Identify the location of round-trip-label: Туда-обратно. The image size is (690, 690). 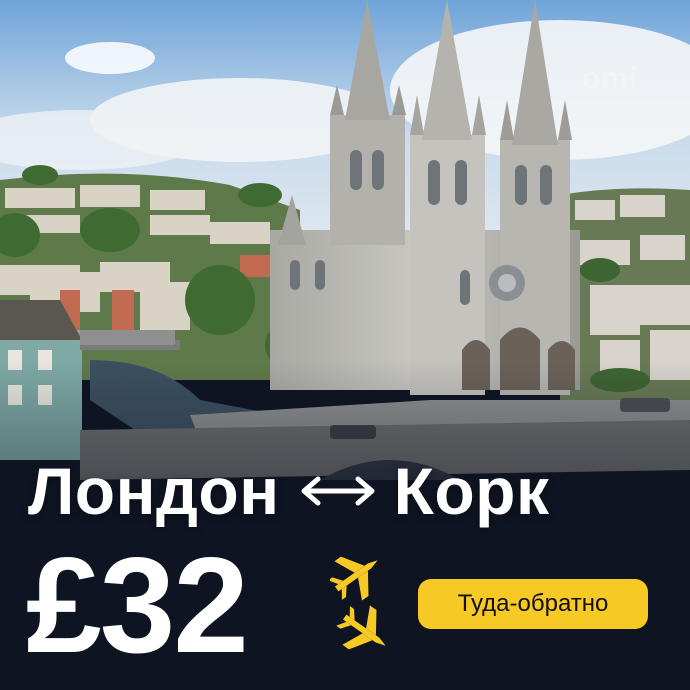
(533, 603).